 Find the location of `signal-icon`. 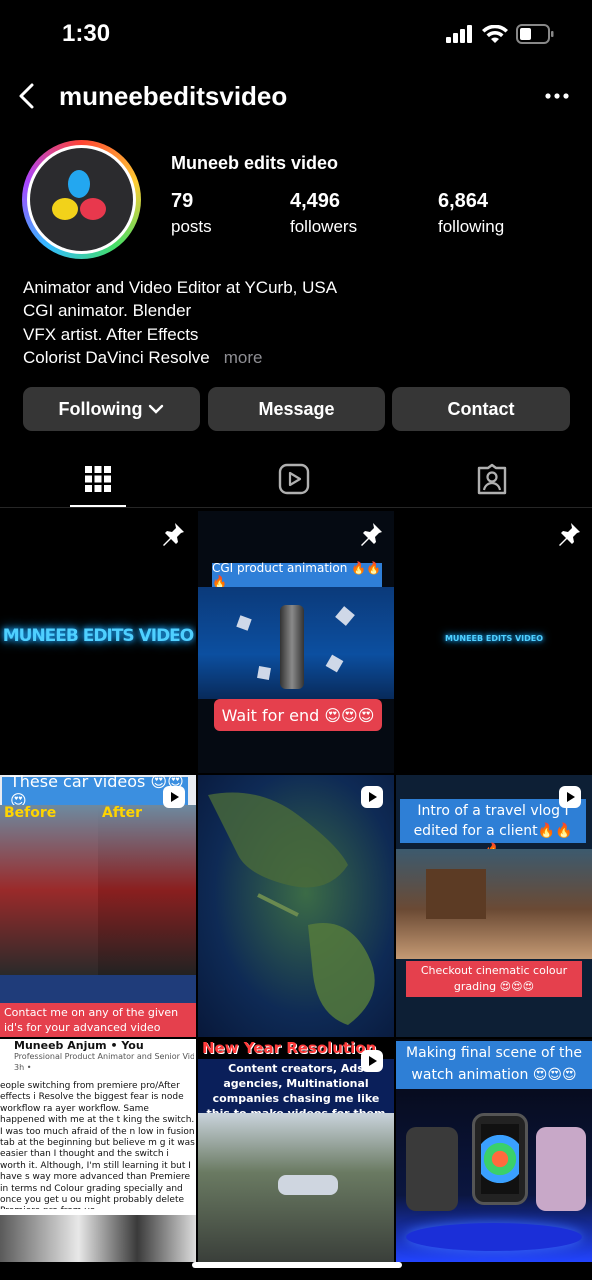

signal-icon is located at coordinates (459, 34).